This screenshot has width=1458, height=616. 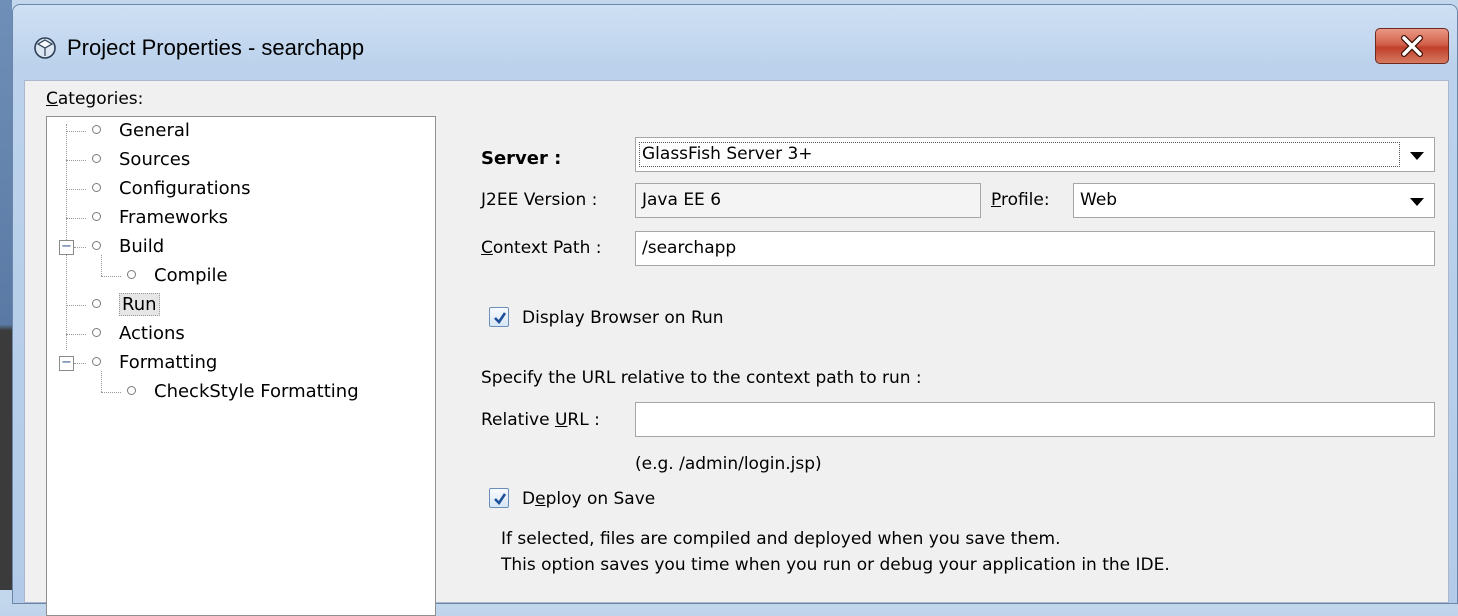 I want to click on category-actions: Actions, so click(x=138, y=334).